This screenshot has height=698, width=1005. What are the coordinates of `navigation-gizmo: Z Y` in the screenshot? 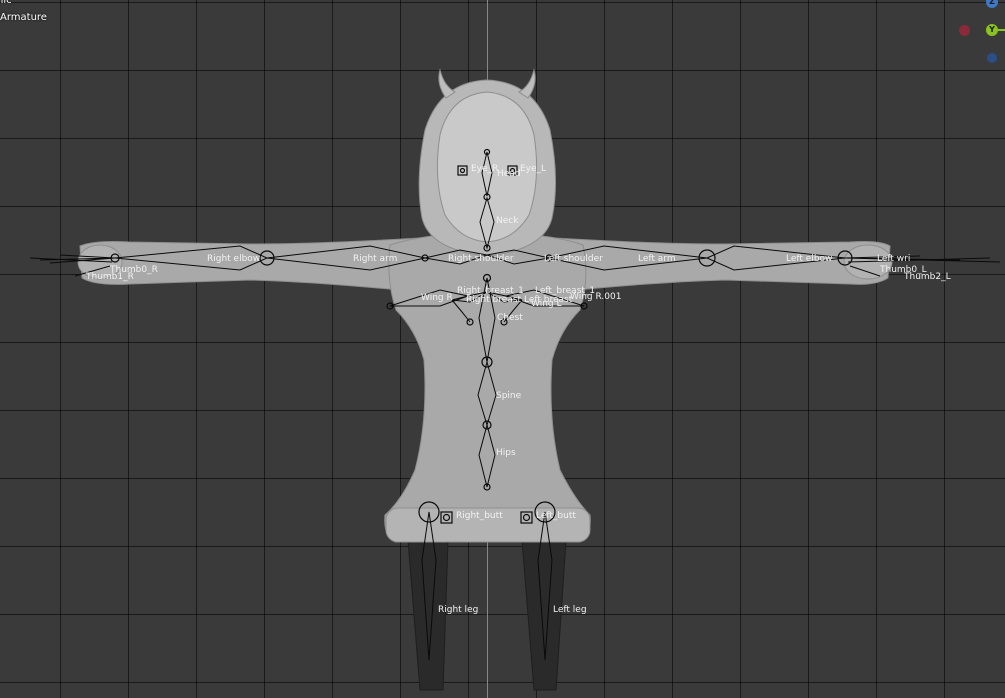 It's located at (977, 35).